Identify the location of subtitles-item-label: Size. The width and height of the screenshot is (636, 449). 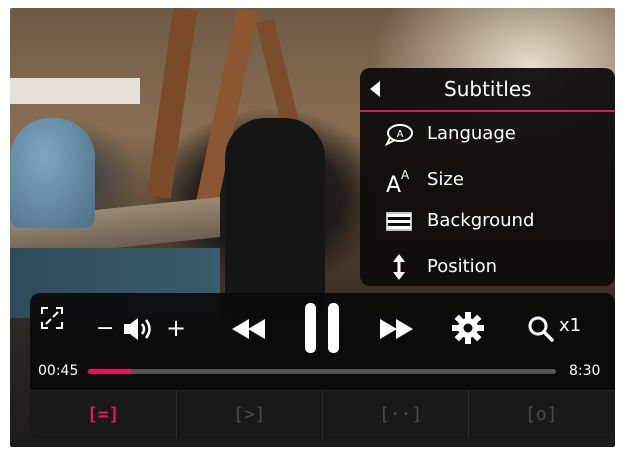
(445, 179).